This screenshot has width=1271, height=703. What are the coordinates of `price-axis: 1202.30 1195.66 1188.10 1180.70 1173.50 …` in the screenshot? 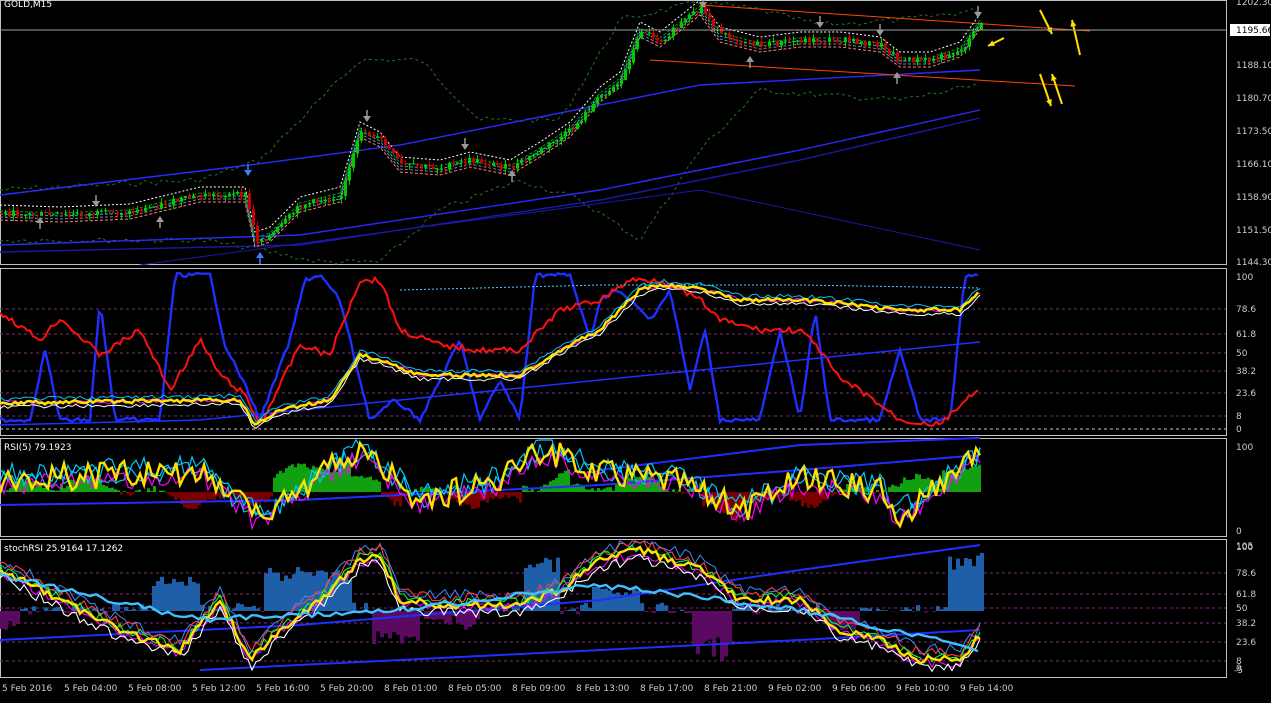 It's located at (1250, 134).